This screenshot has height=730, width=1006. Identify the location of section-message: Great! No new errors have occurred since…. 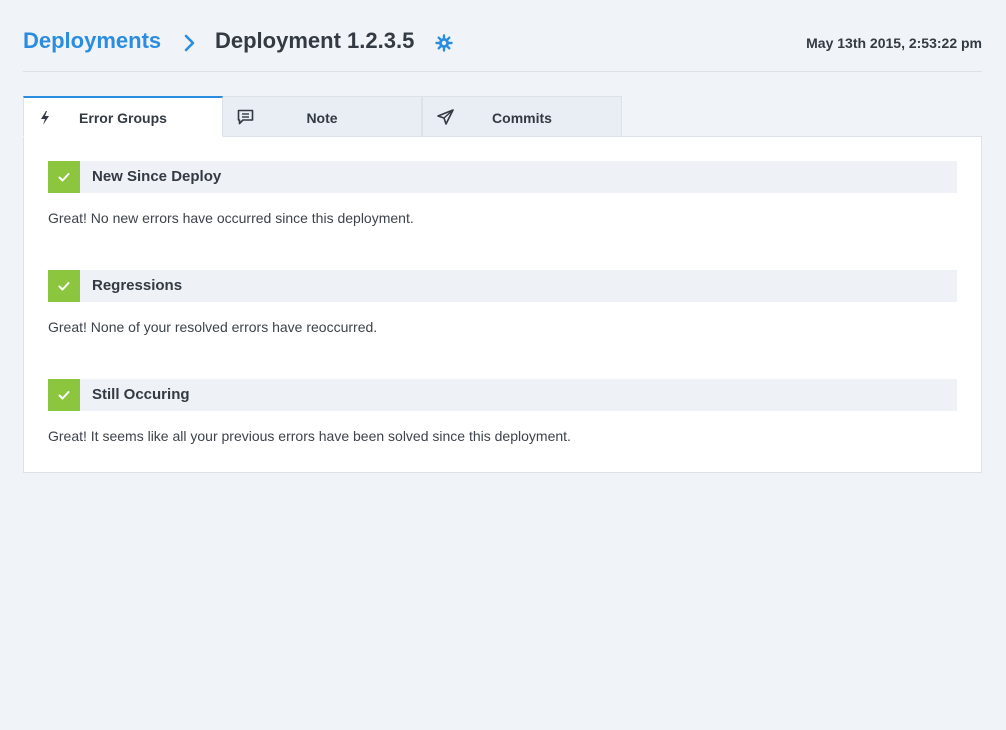
(231, 218).